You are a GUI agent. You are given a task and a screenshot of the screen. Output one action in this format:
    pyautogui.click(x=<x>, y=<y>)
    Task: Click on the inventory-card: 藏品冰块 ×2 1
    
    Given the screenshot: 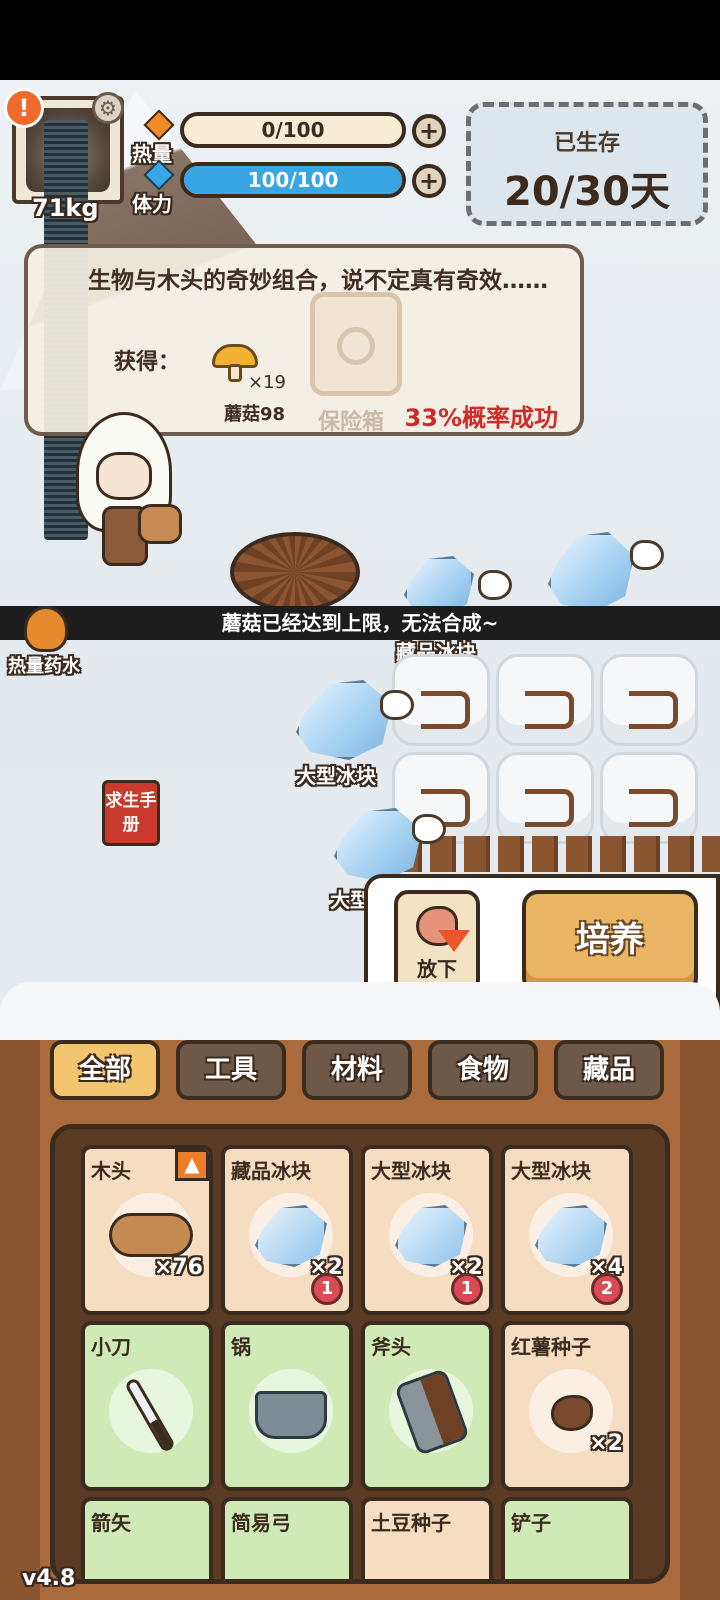 What is the action you would take?
    pyautogui.click(x=287, y=1230)
    